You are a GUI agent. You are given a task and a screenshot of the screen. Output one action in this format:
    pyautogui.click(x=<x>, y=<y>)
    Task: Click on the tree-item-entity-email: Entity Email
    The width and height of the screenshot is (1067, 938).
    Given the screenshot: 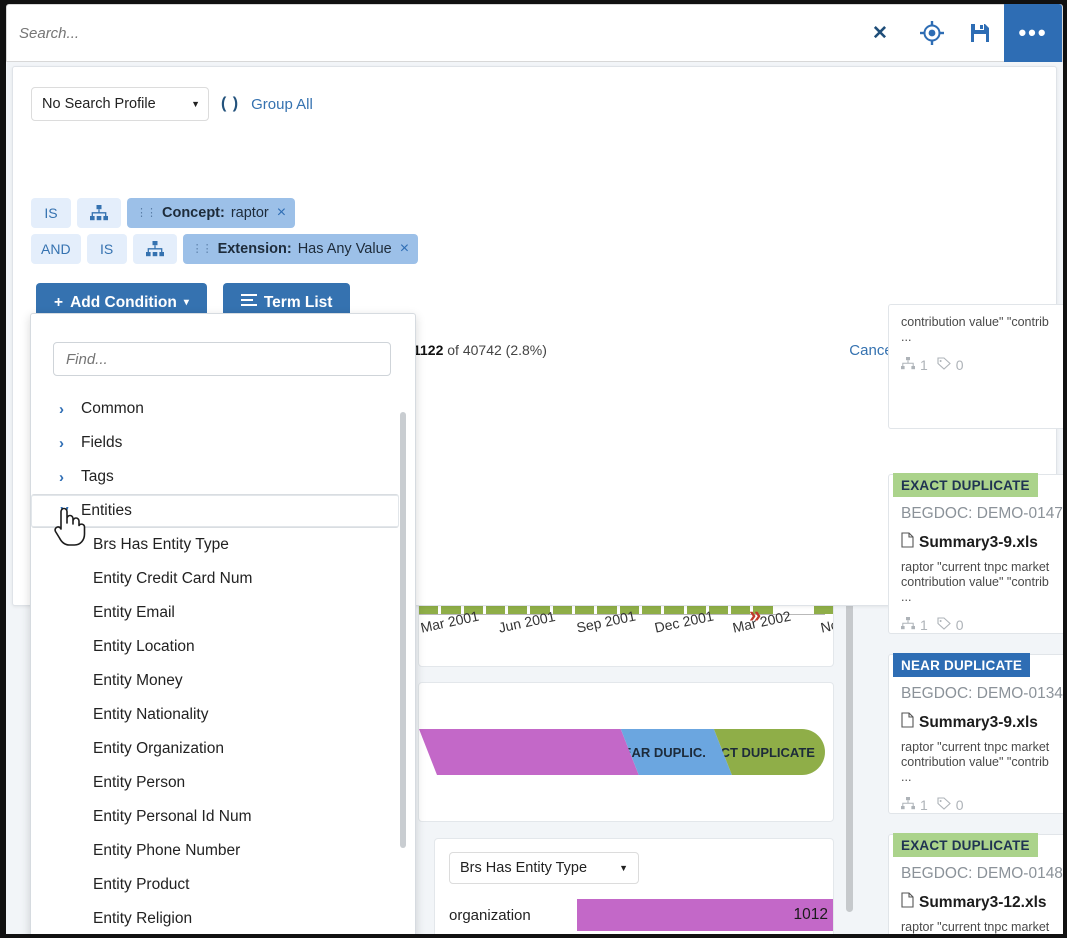 What is the action you would take?
    pyautogui.click(x=223, y=613)
    